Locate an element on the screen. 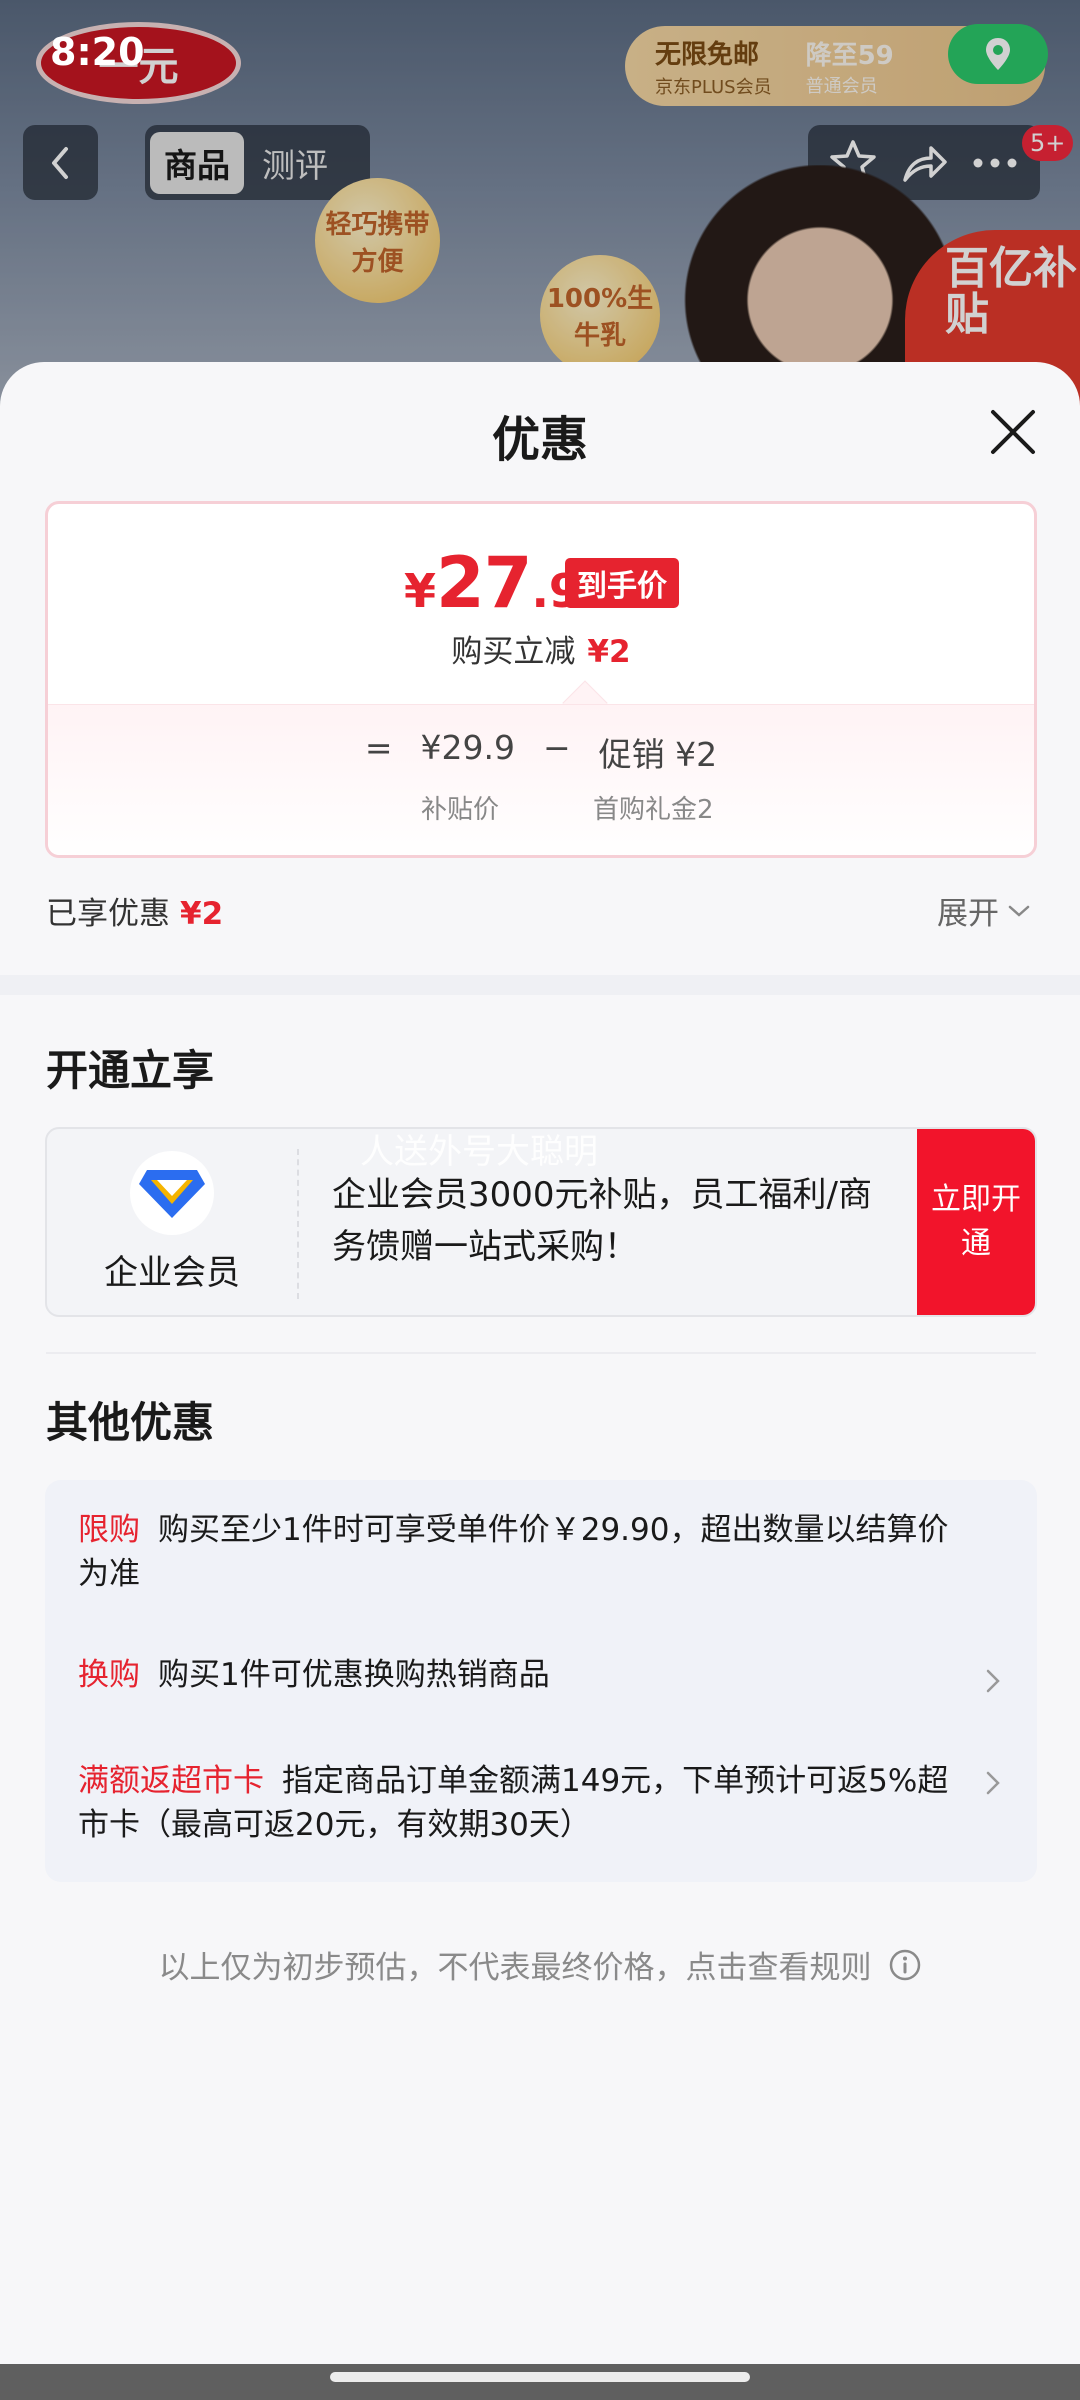 The width and height of the screenshot is (1080, 2400). promo-item-limit: 限购 购买至少1件时可享受单件价￥29.90，超出数量以结算价为准 is located at coordinates (528, 1552).